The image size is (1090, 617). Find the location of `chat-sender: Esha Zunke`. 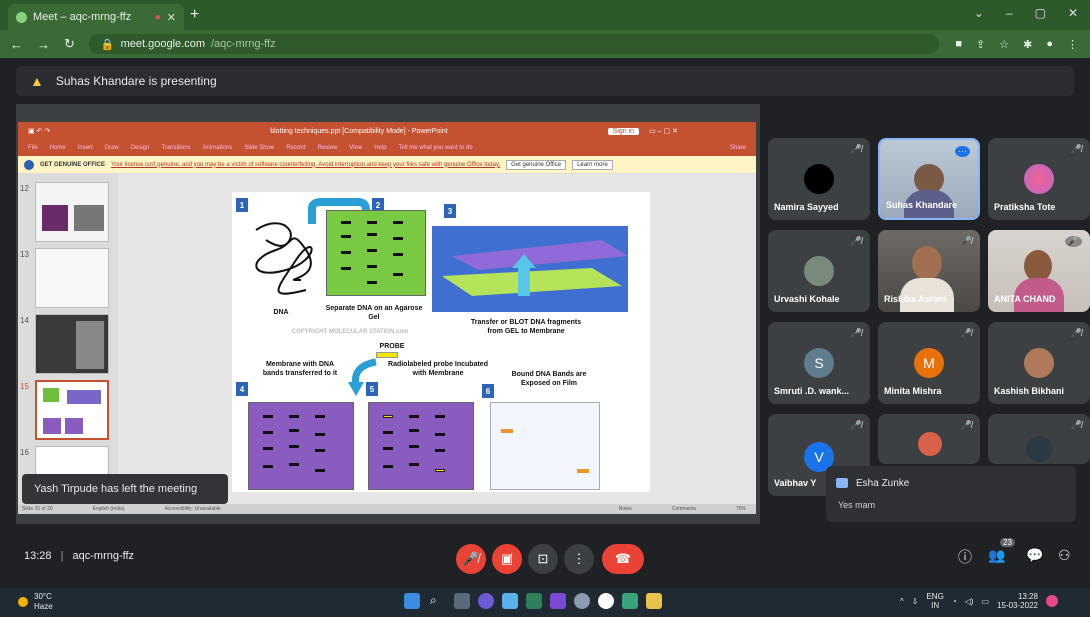

chat-sender: Esha Zunke is located at coordinates (883, 483).